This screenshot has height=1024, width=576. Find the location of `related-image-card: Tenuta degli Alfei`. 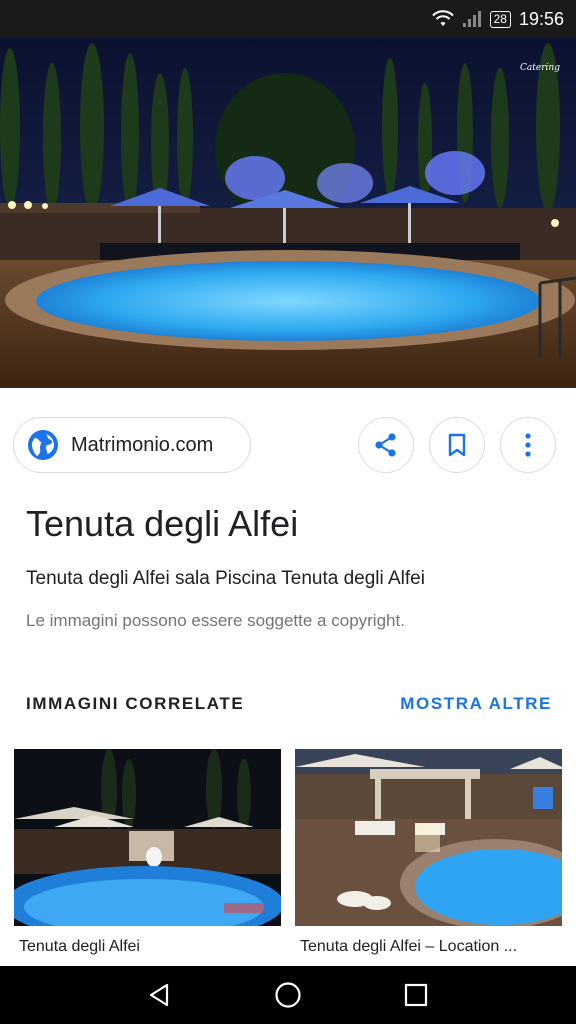

related-image-card: Tenuta degli Alfei is located at coordinates (147, 852).